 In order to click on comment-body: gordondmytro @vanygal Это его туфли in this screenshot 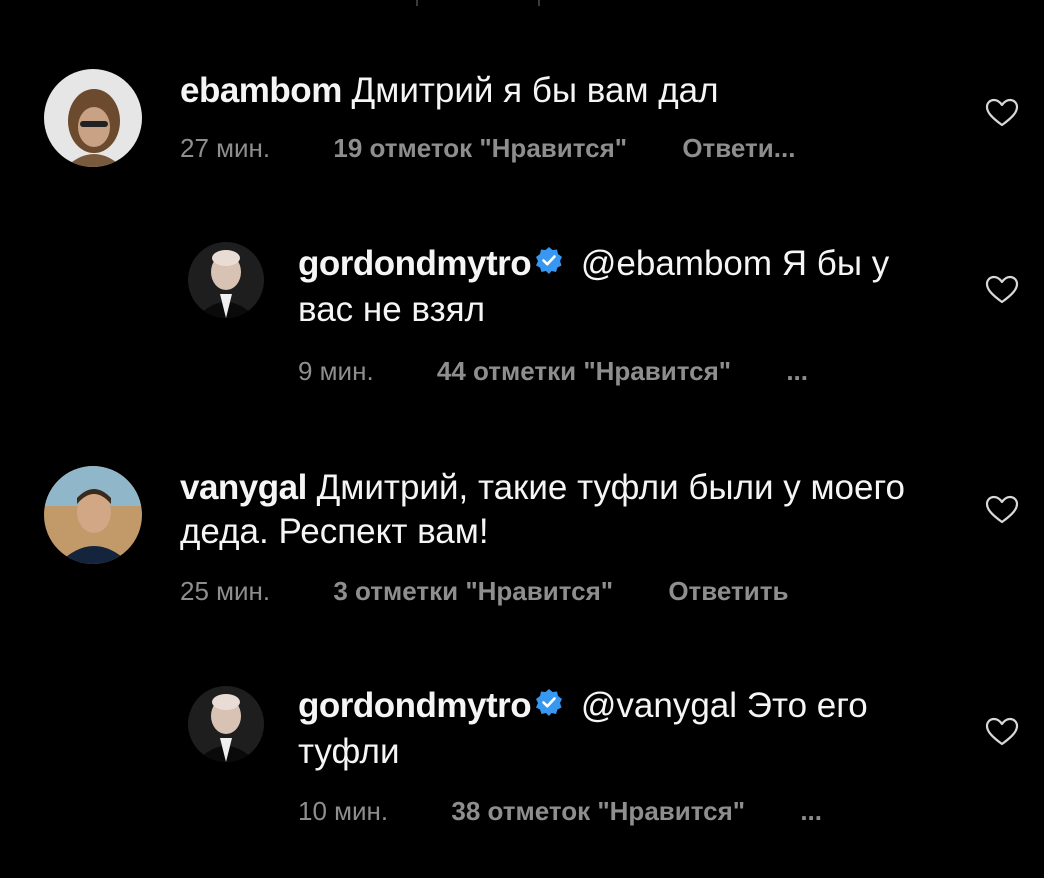, I will do `click(623, 729)`.